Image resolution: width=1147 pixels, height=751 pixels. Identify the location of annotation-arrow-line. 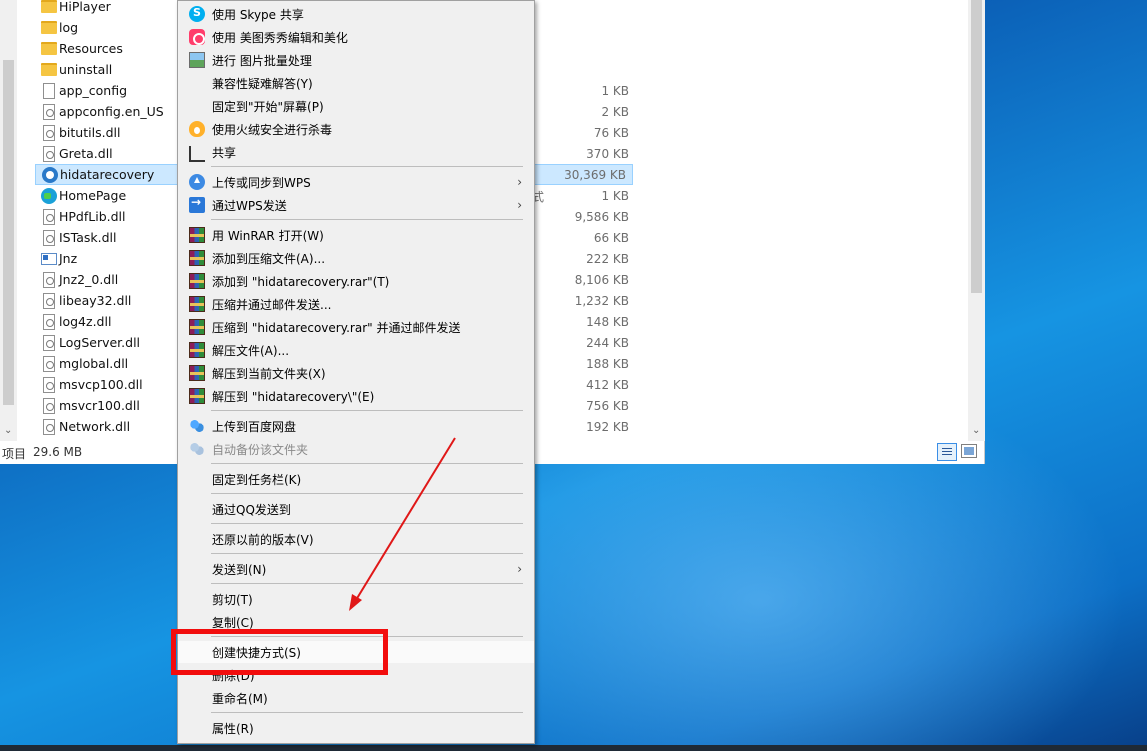
(405, 519).